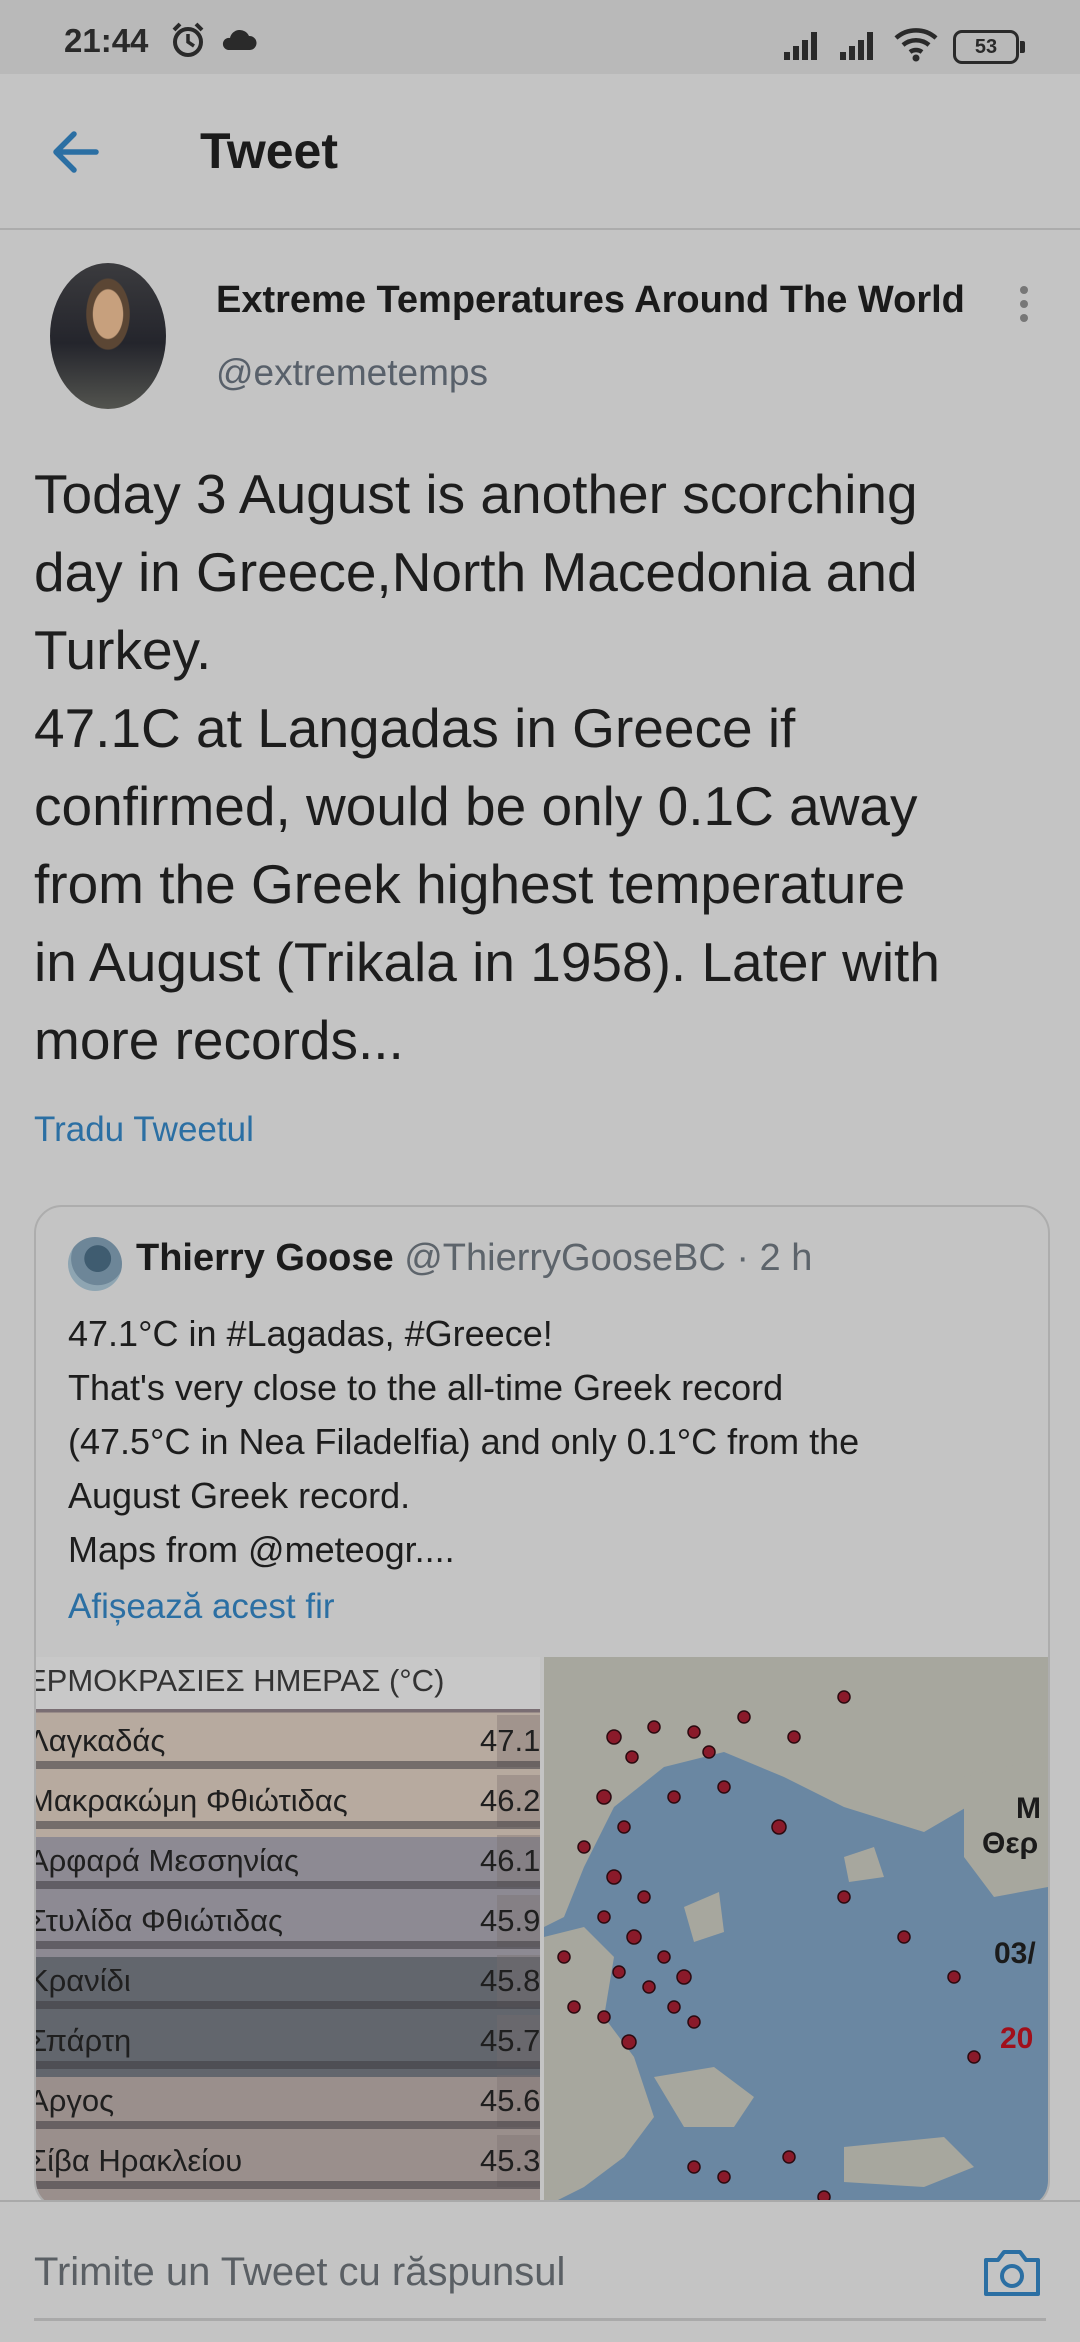 This screenshot has height=2342, width=1080. Describe the element at coordinates (476, 572) in the screenshot. I see `tweet-text-line: day in Greece,North Macedonia and` at that location.